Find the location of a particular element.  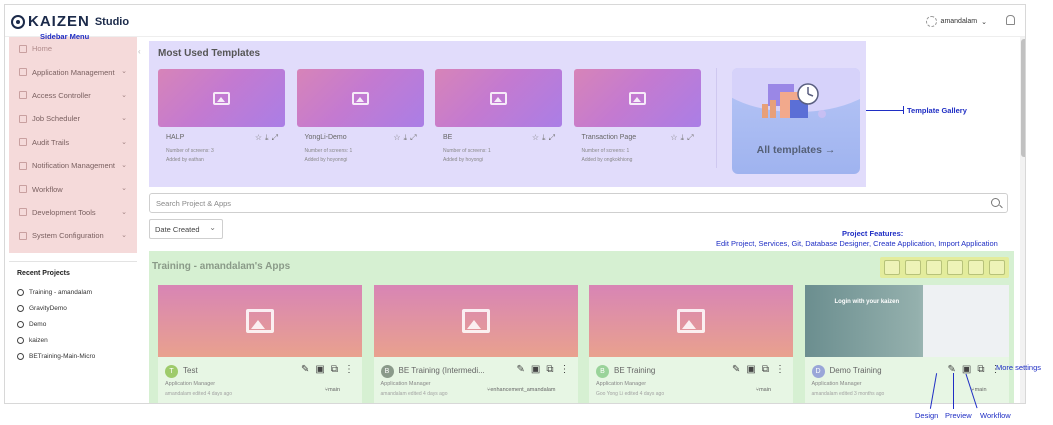

sidebar-item-label: System Configuration is located at coordinates (68, 236).